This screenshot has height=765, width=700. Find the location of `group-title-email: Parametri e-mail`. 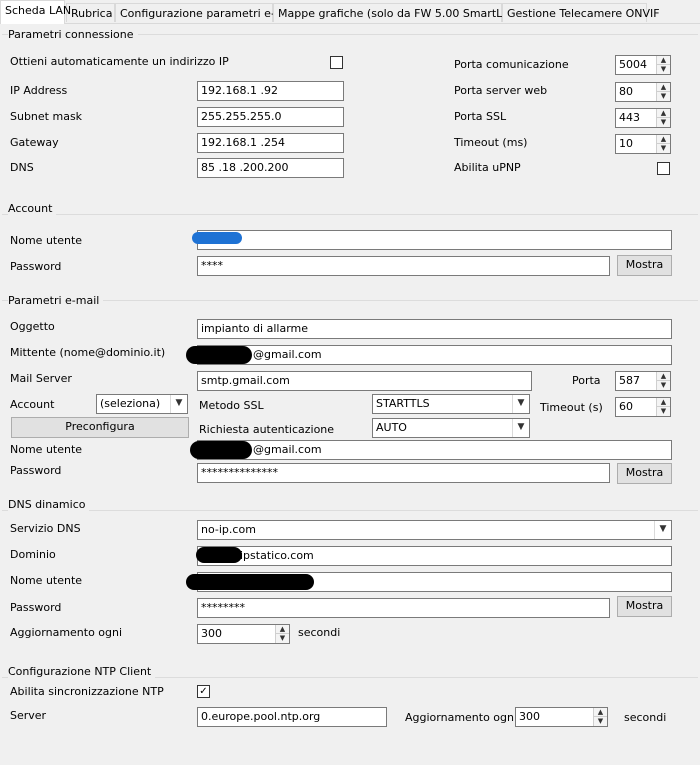

group-title-email: Parametri e-mail is located at coordinates (56, 300).